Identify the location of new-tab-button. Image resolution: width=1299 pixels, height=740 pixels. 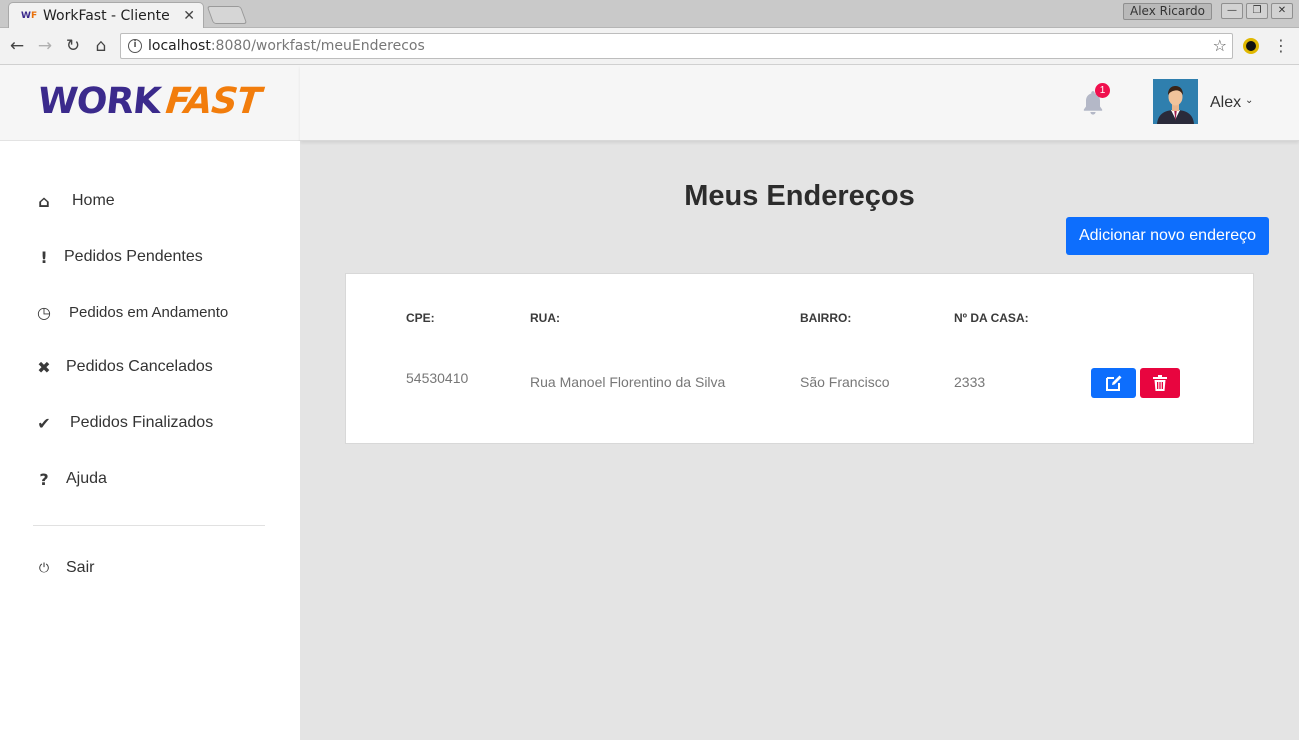
(227, 15).